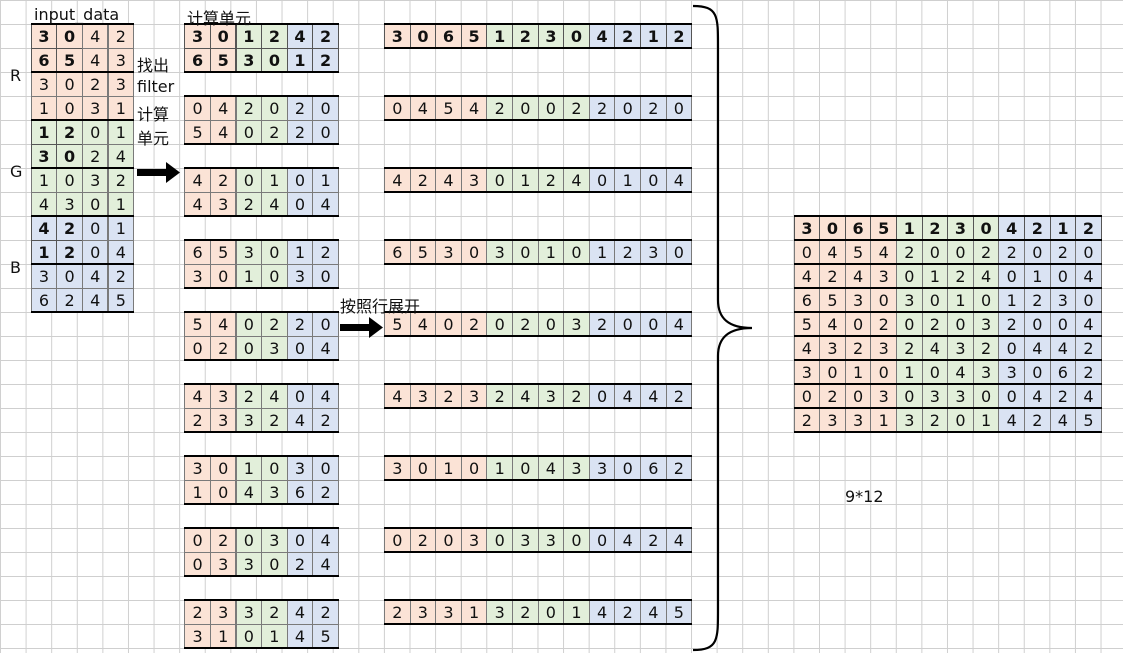 This screenshot has height=653, width=1123. Describe the element at coordinates (153, 114) in the screenshot. I see `calc-unit-label-1: 计算` at that location.